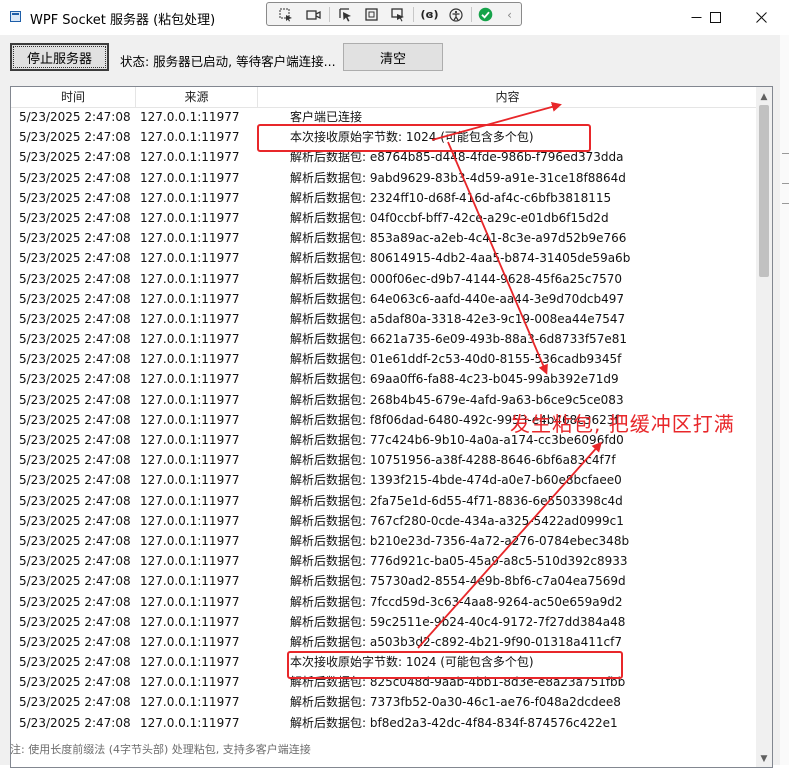 Image resolution: width=789 pixels, height=768 pixels. What do you see at coordinates (764, 97) in the screenshot?
I see `scroll-up-arrow-icon: ▲` at bounding box center [764, 97].